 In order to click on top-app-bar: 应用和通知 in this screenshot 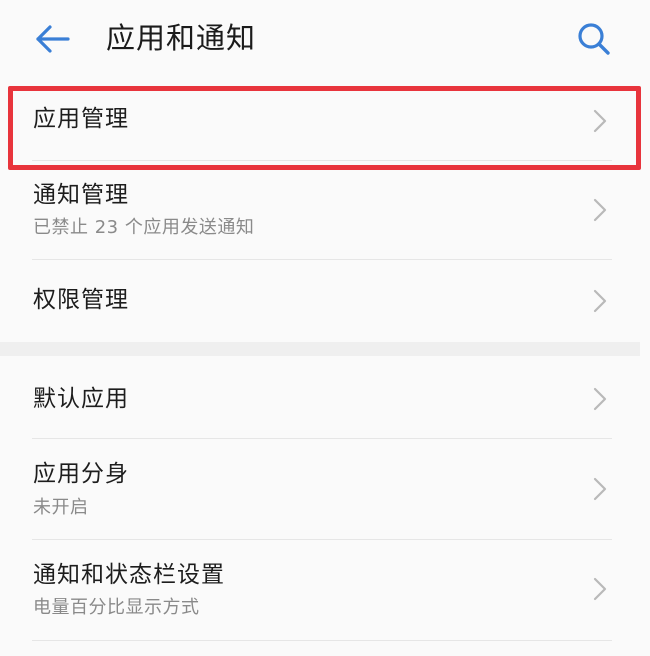, I will do `click(325, 37)`.